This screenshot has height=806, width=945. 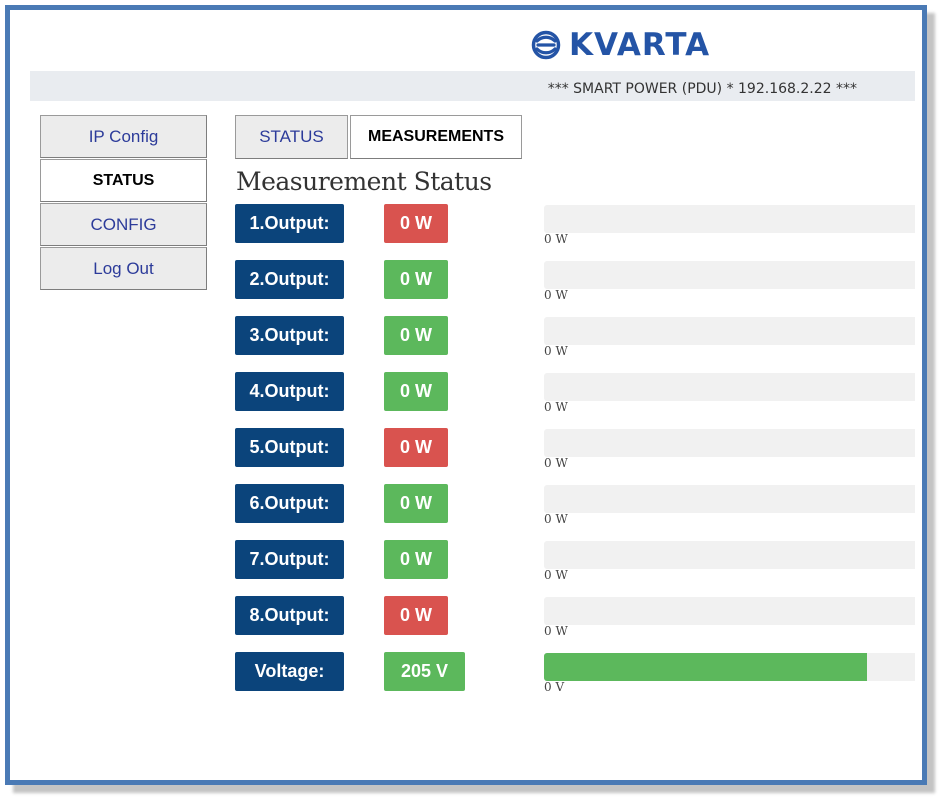 I want to click on measurement-row: 2.Output: 0 W 0 W, so click(x=472, y=284).